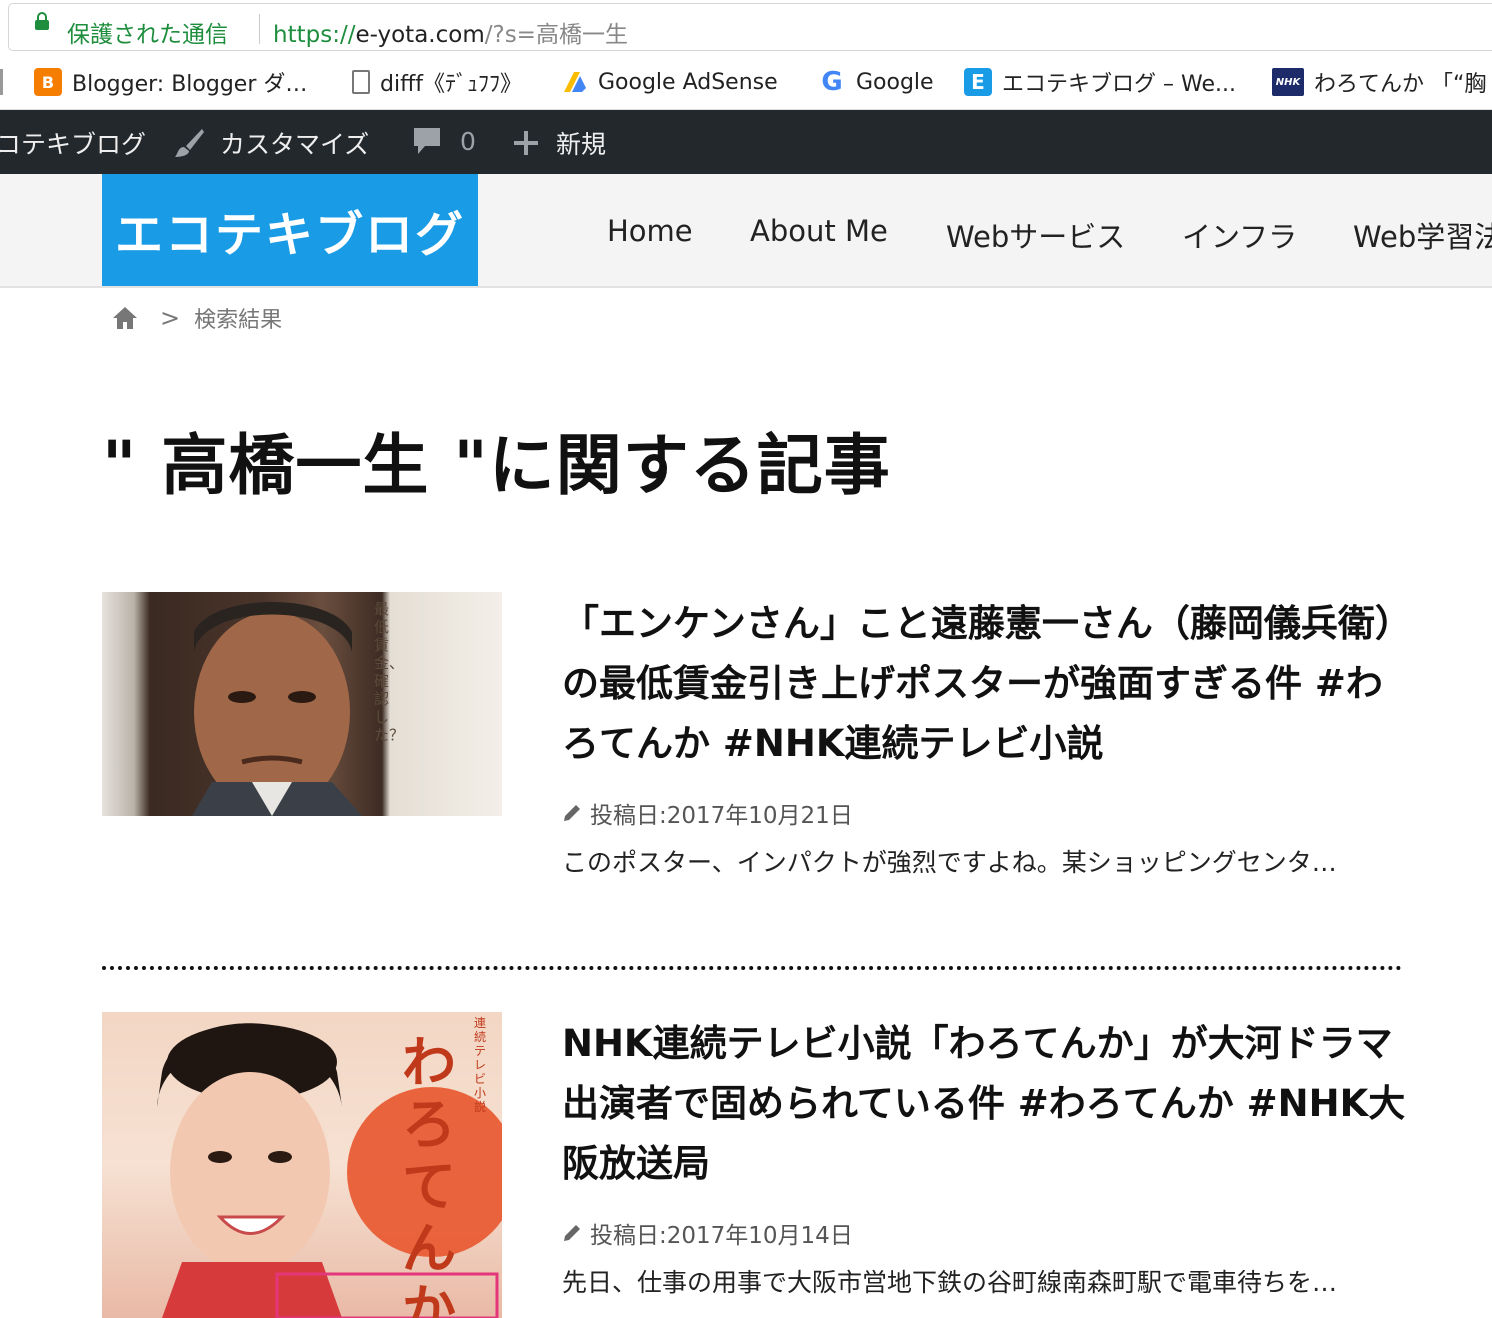 The height and width of the screenshot is (1318, 1492). Describe the element at coordinates (1239, 235) in the screenshot. I see `nav-infra: インフラ` at that location.